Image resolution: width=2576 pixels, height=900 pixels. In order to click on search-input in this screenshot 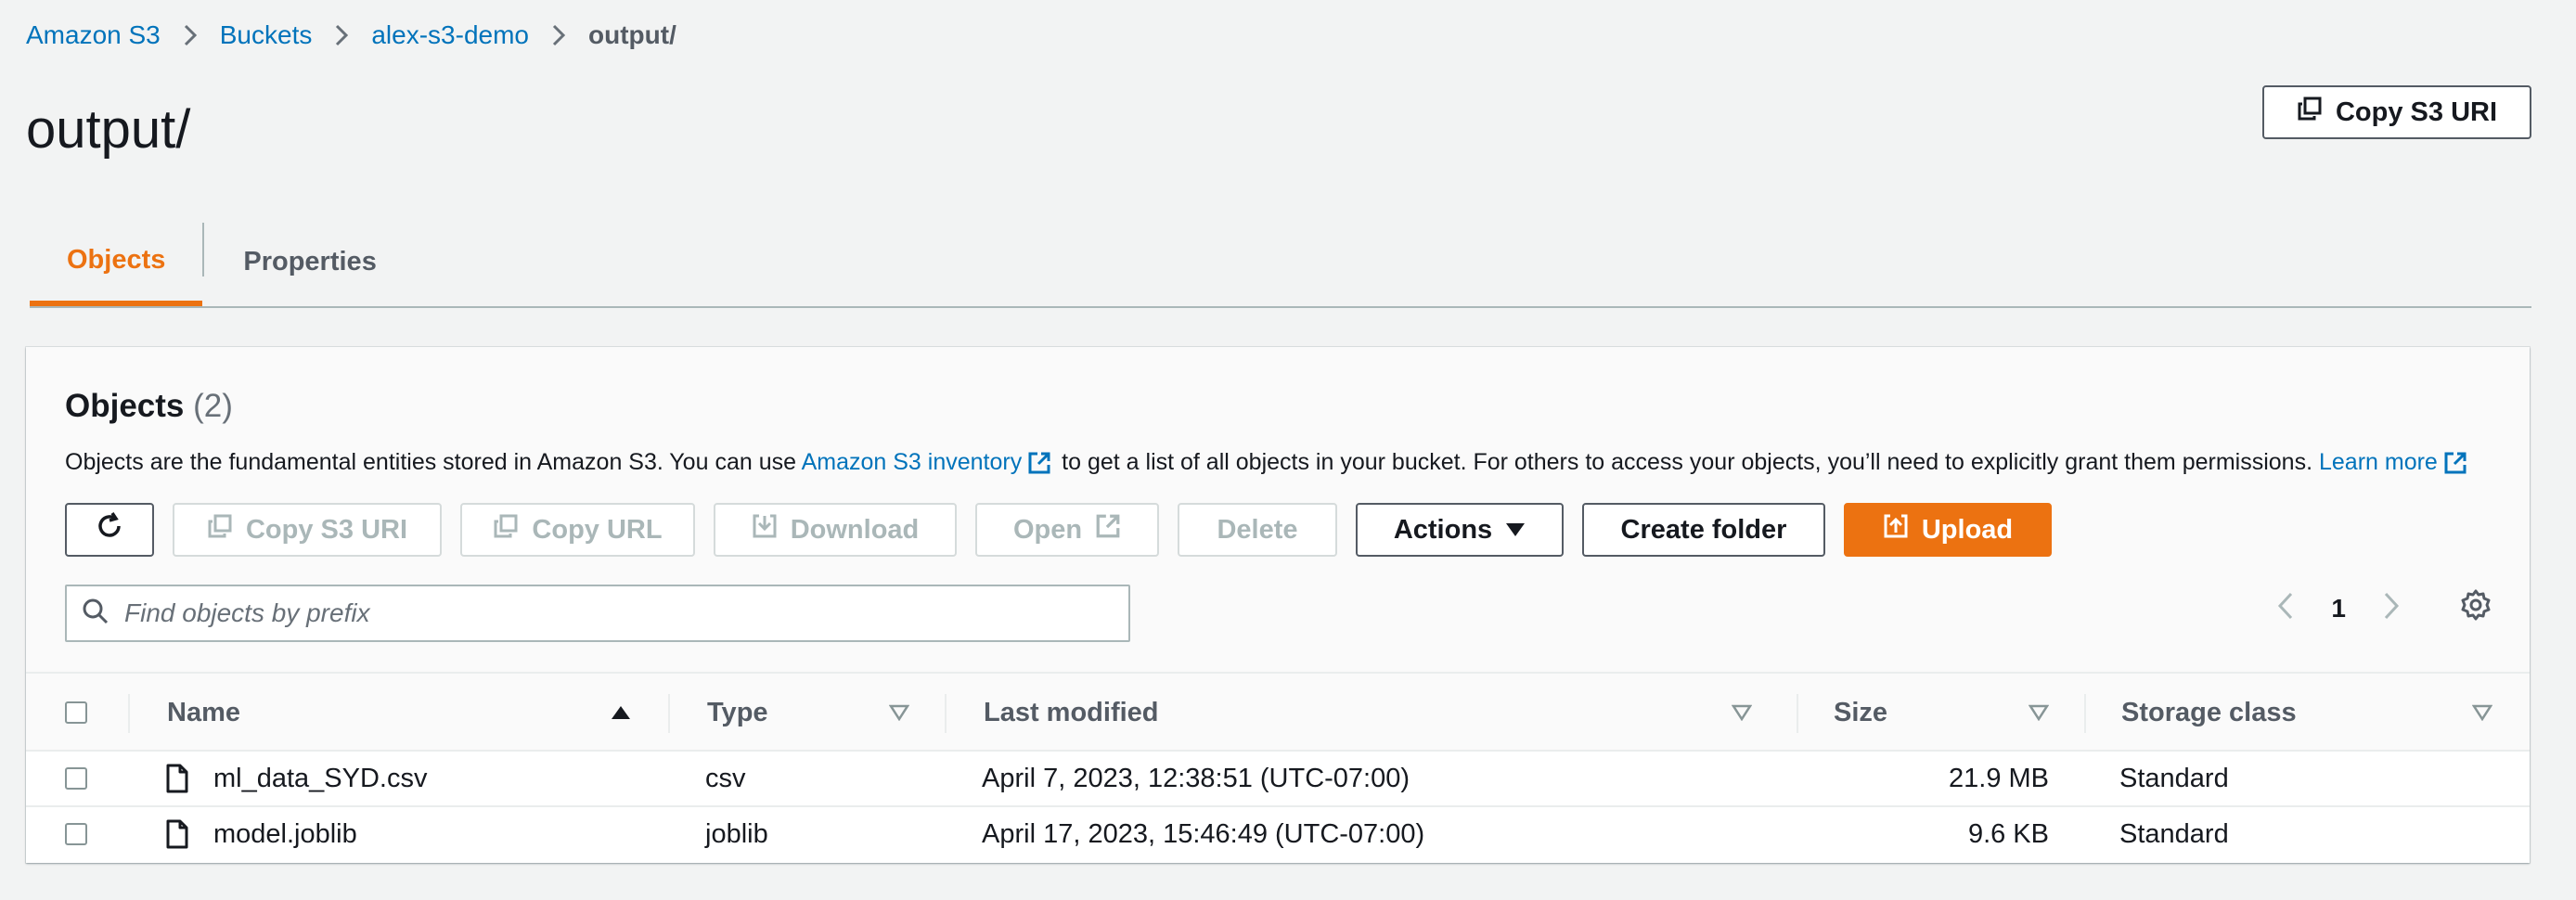, I will do `click(588, 613)`.